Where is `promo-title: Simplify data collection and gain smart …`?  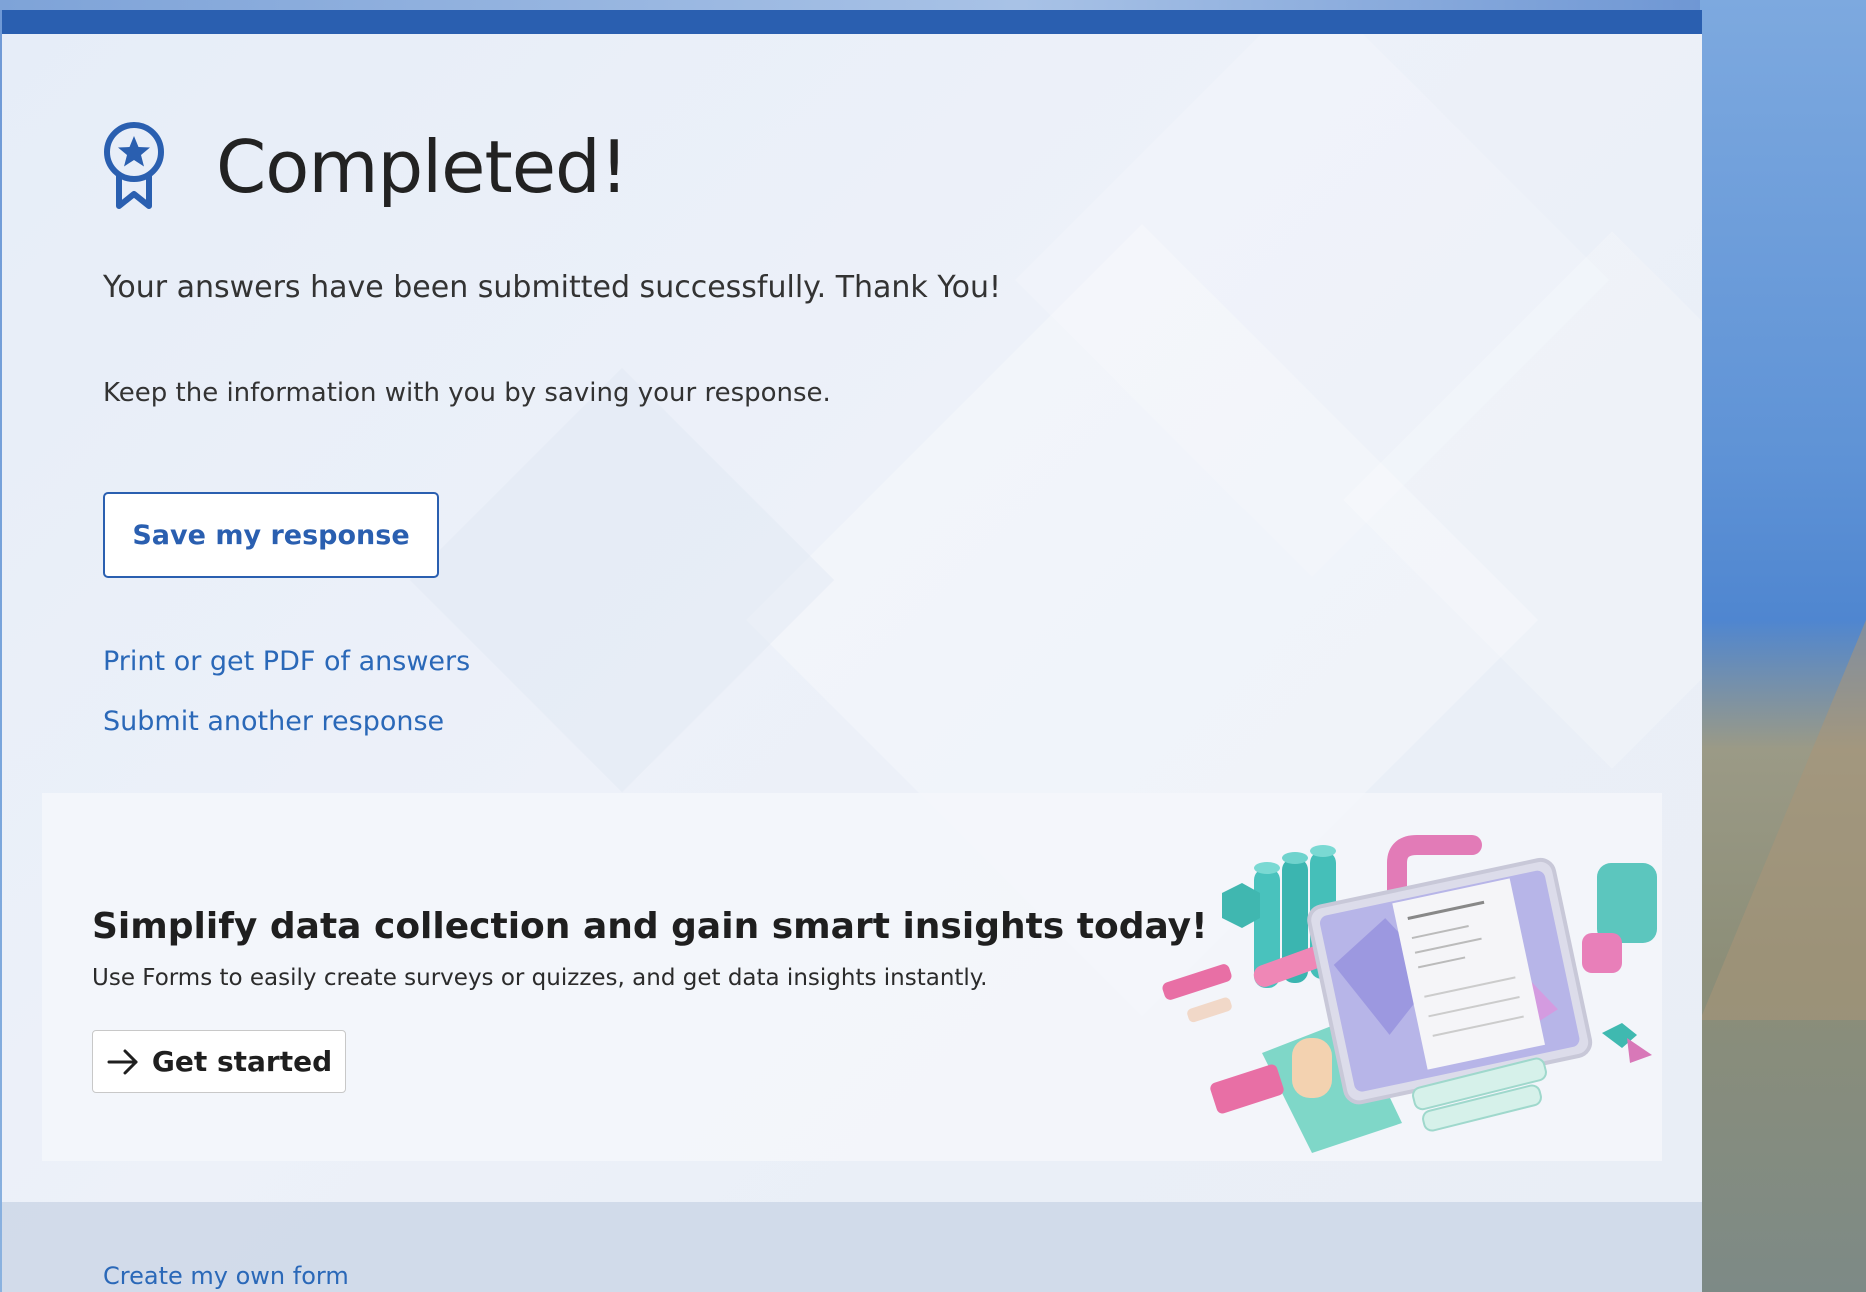
promo-title: Simplify data collection and gain smart … is located at coordinates (650, 926).